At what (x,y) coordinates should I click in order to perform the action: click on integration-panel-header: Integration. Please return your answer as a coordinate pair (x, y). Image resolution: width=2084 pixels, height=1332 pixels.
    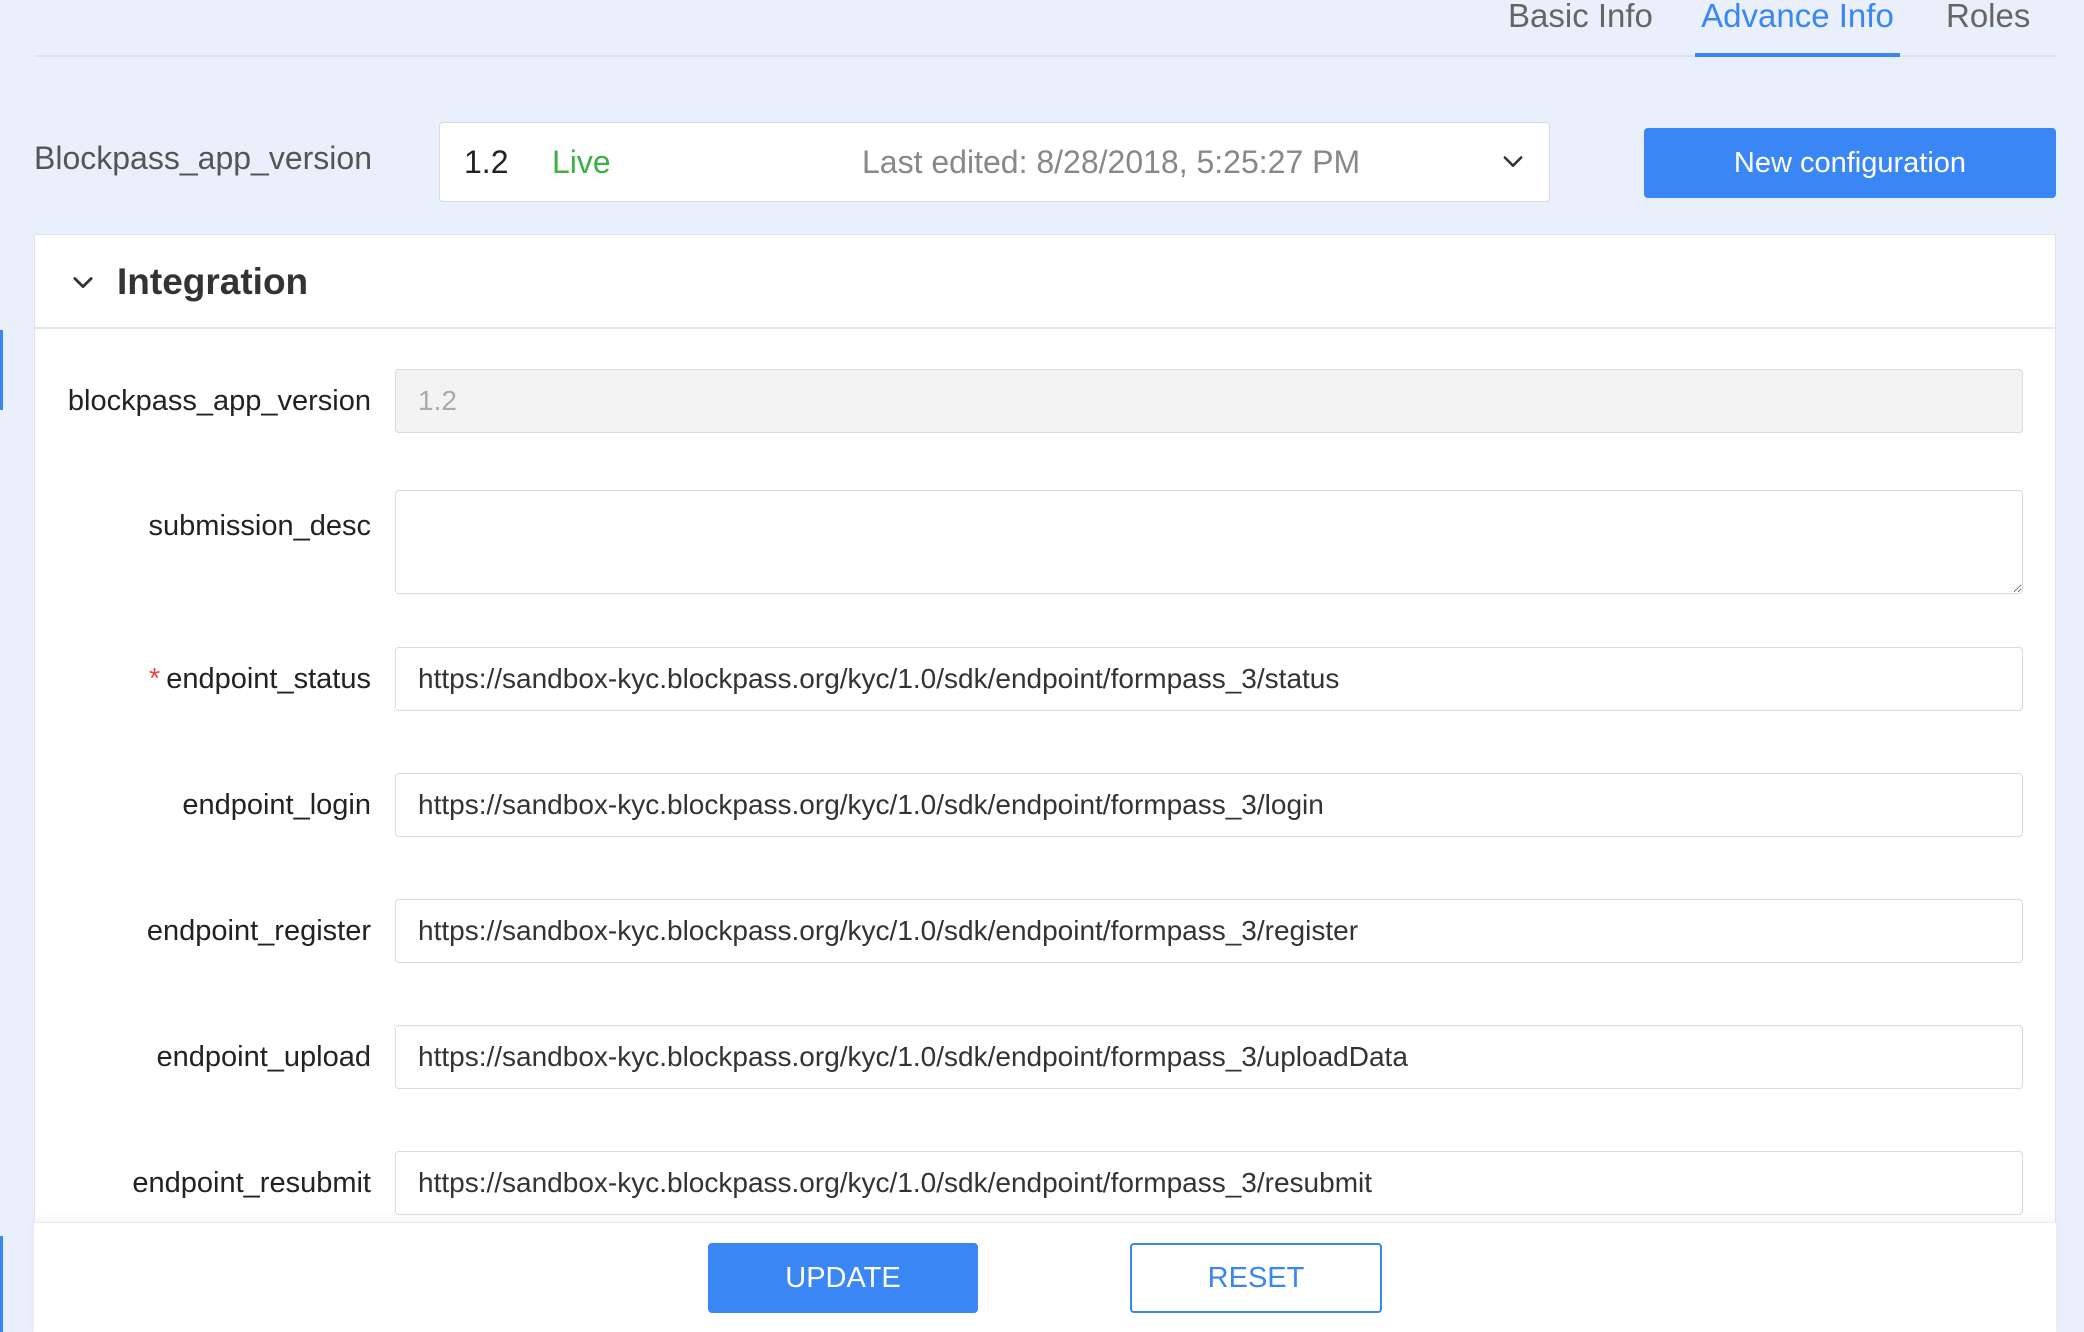
    Looking at the image, I should click on (1045, 282).